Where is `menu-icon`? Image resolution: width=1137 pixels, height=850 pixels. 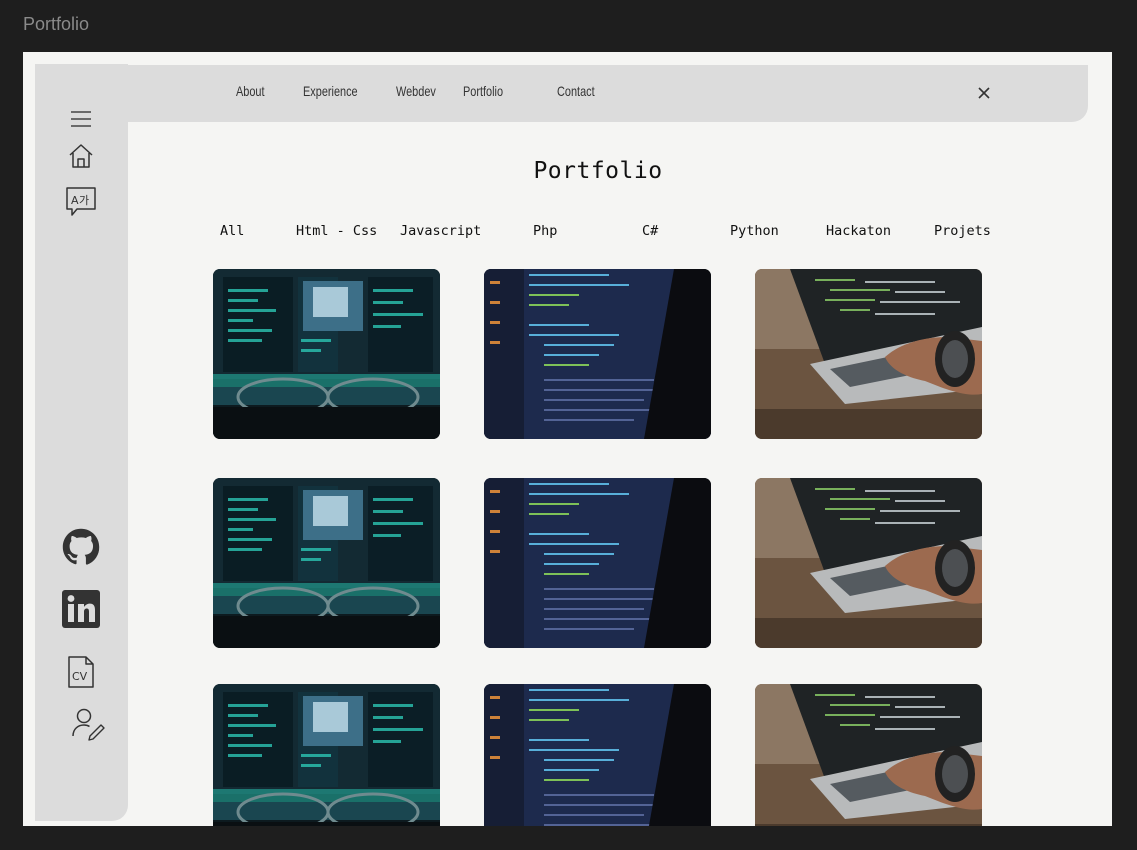 menu-icon is located at coordinates (81, 119).